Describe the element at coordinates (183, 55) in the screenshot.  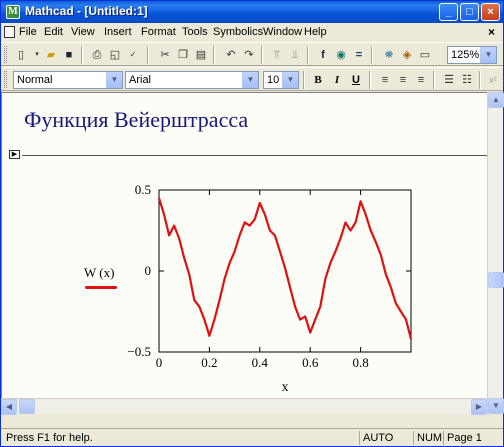
I see `copy-icon: ❐` at that location.